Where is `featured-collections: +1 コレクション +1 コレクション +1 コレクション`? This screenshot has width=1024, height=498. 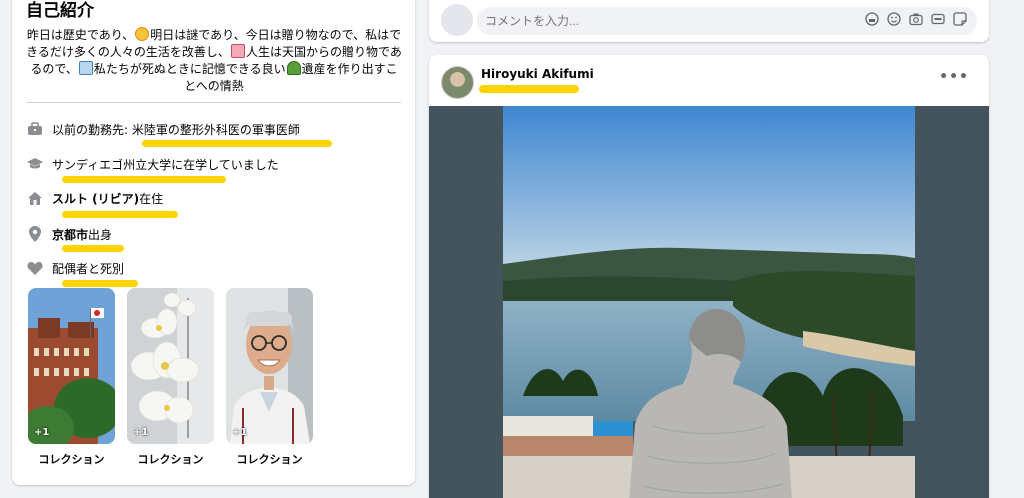
featured-collections: +1 コレクション +1 コレクション +1 コレクション is located at coordinates (170, 377).